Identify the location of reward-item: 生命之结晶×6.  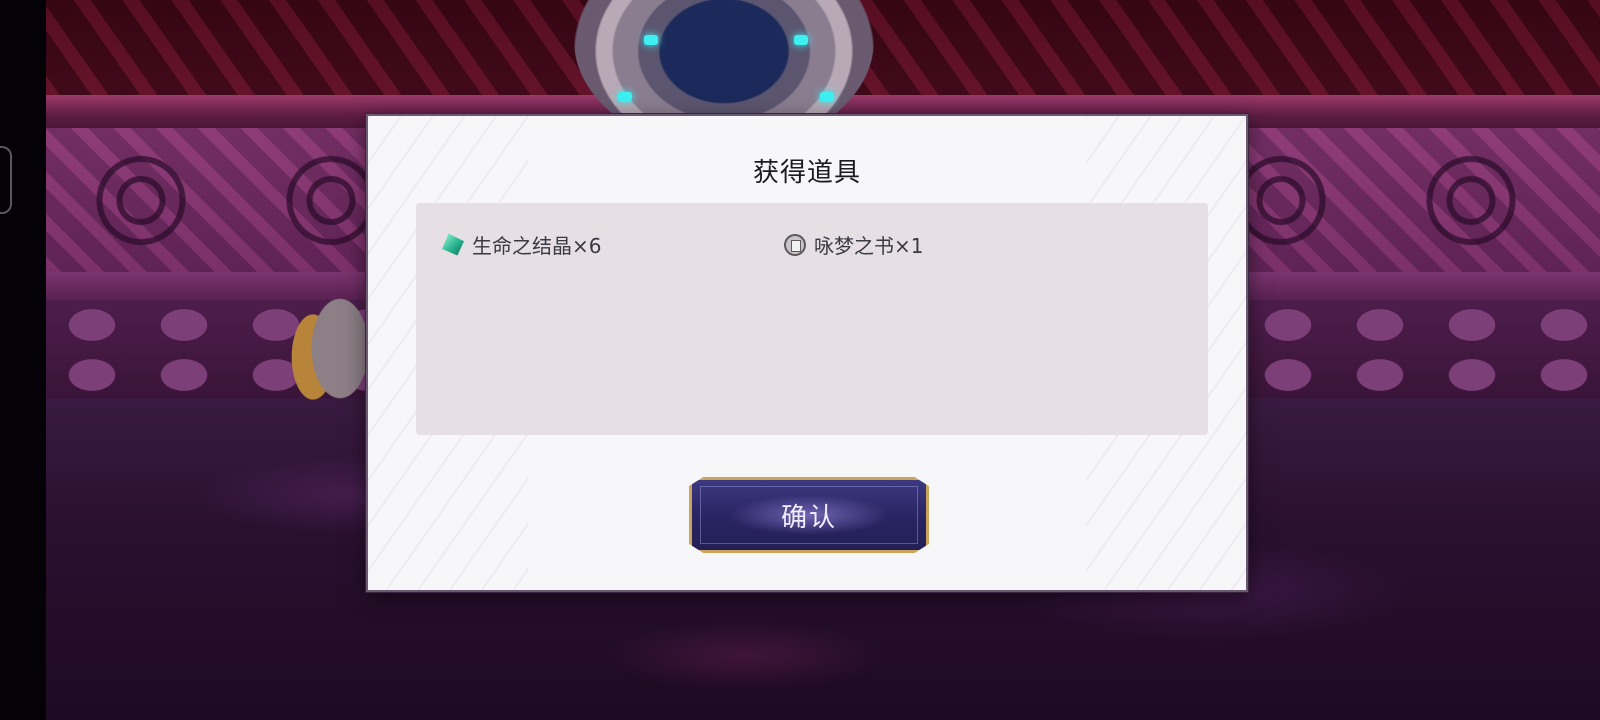
(521, 244).